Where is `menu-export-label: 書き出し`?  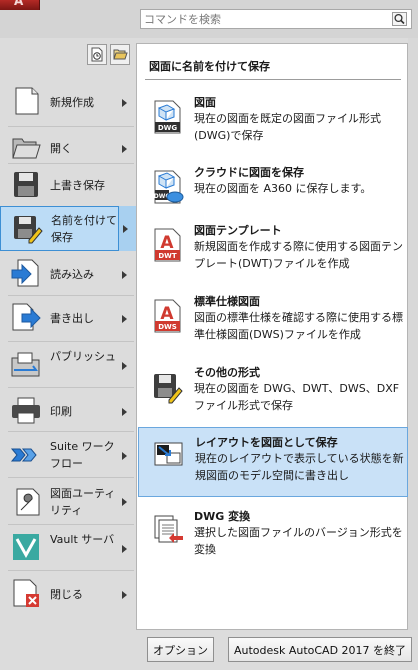
menu-export-label: 書き出し is located at coordinates (72, 318).